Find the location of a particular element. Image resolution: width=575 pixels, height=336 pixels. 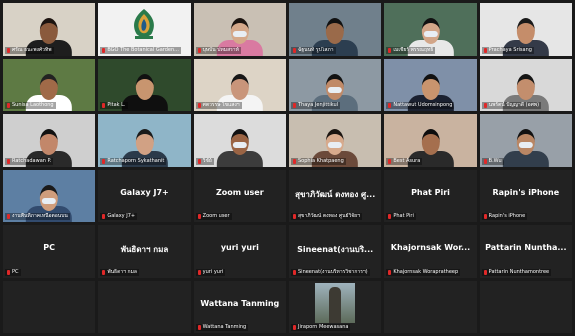

participant-tile: Ratchadawan P. is located at coordinates (49, 140).